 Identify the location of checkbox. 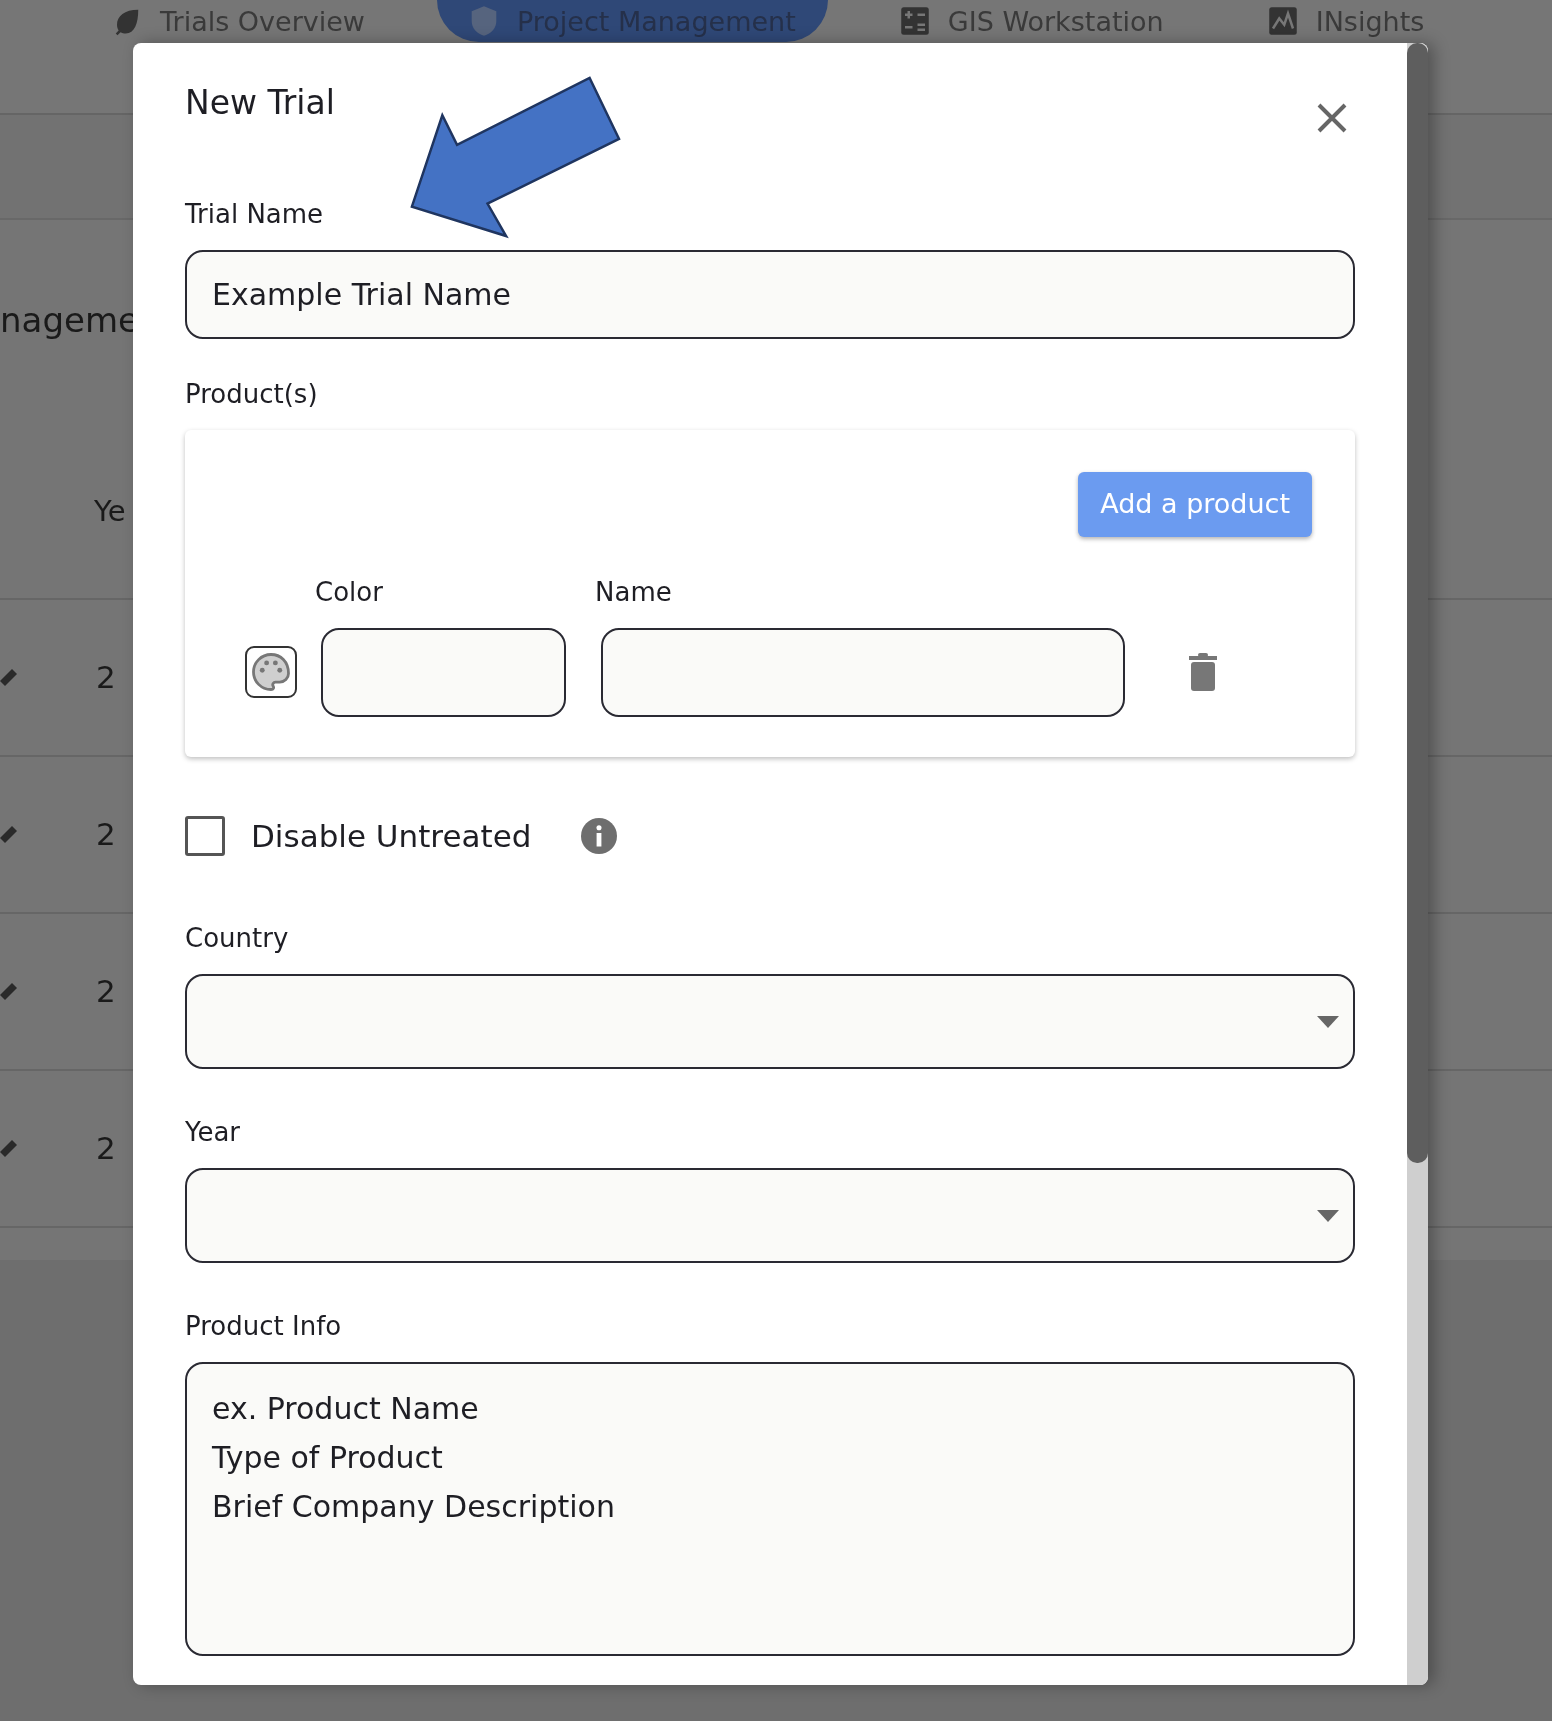
(205, 835).